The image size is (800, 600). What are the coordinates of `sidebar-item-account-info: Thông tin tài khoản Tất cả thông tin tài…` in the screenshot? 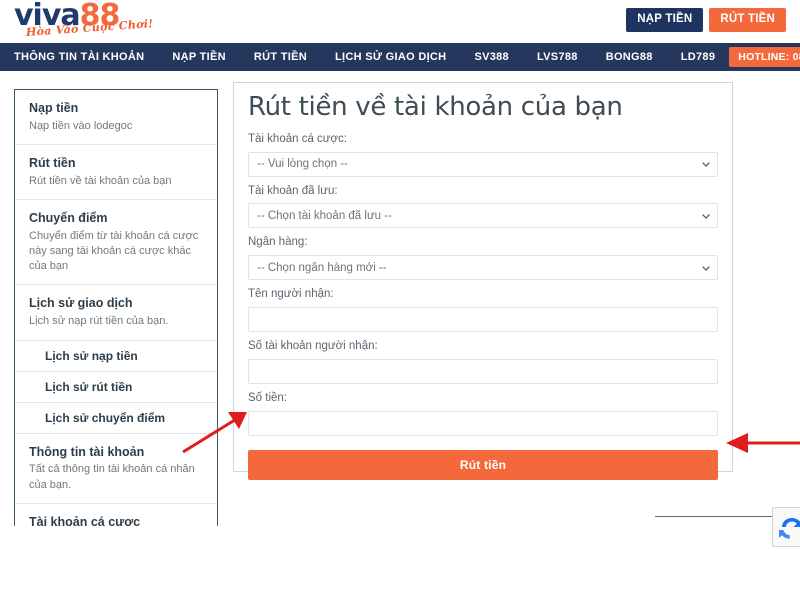 It's located at (116, 469).